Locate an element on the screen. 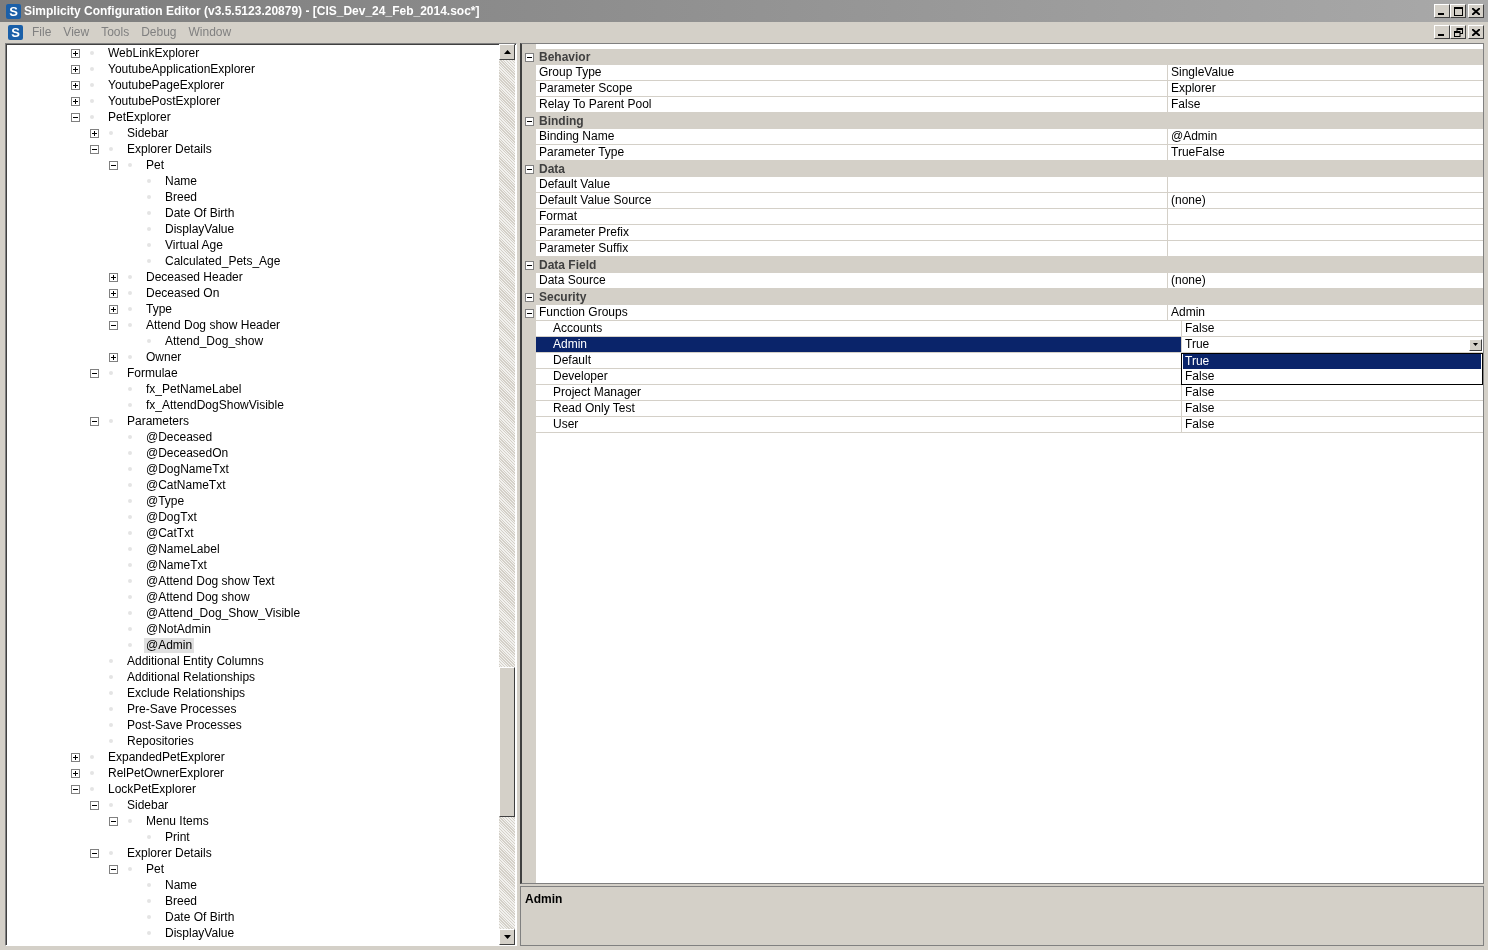 This screenshot has width=1488, height=950. property-name: Relay To Parent Pool is located at coordinates (852, 104).